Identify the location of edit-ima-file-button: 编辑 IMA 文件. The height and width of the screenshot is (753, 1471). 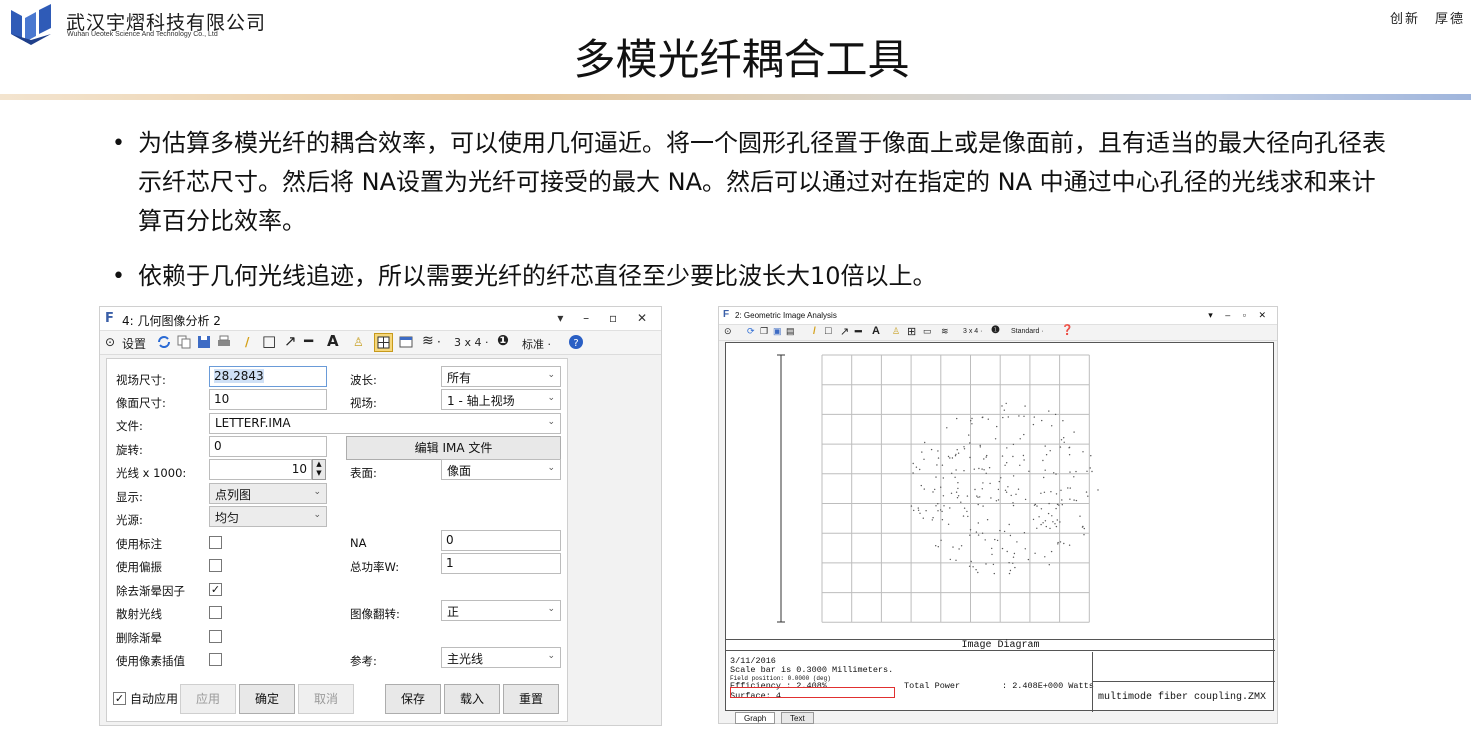
(453, 448).